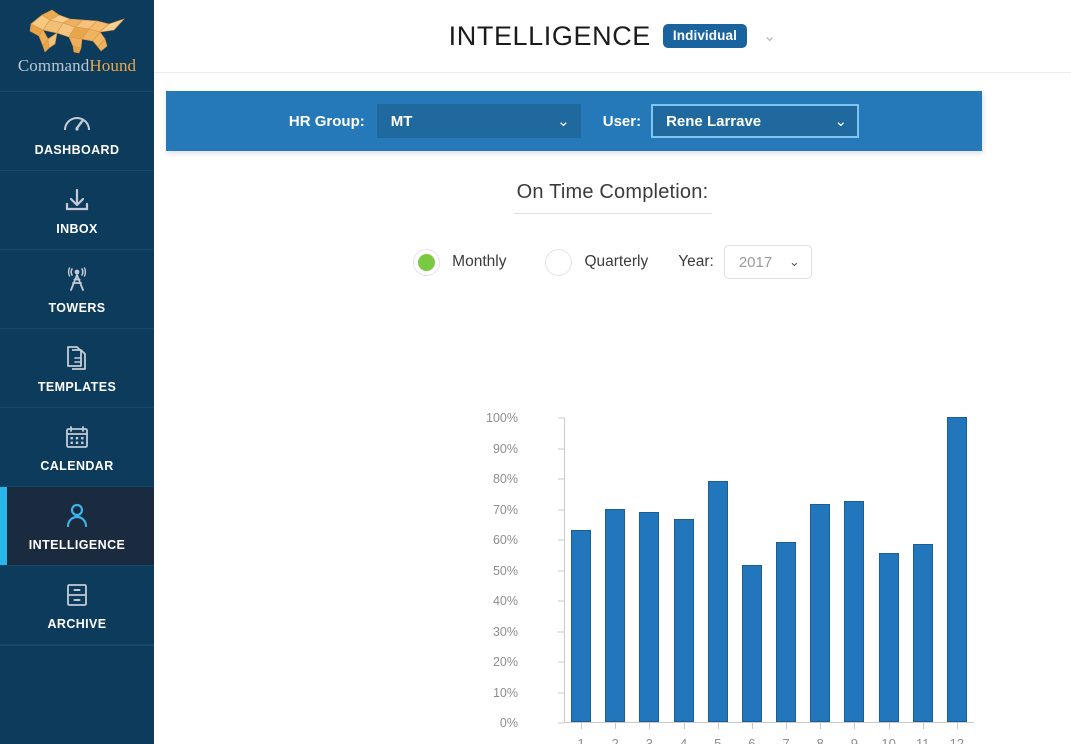 The image size is (1071, 744). Describe the element at coordinates (755, 262) in the screenshot. I see `year-value: 2017` at that location.